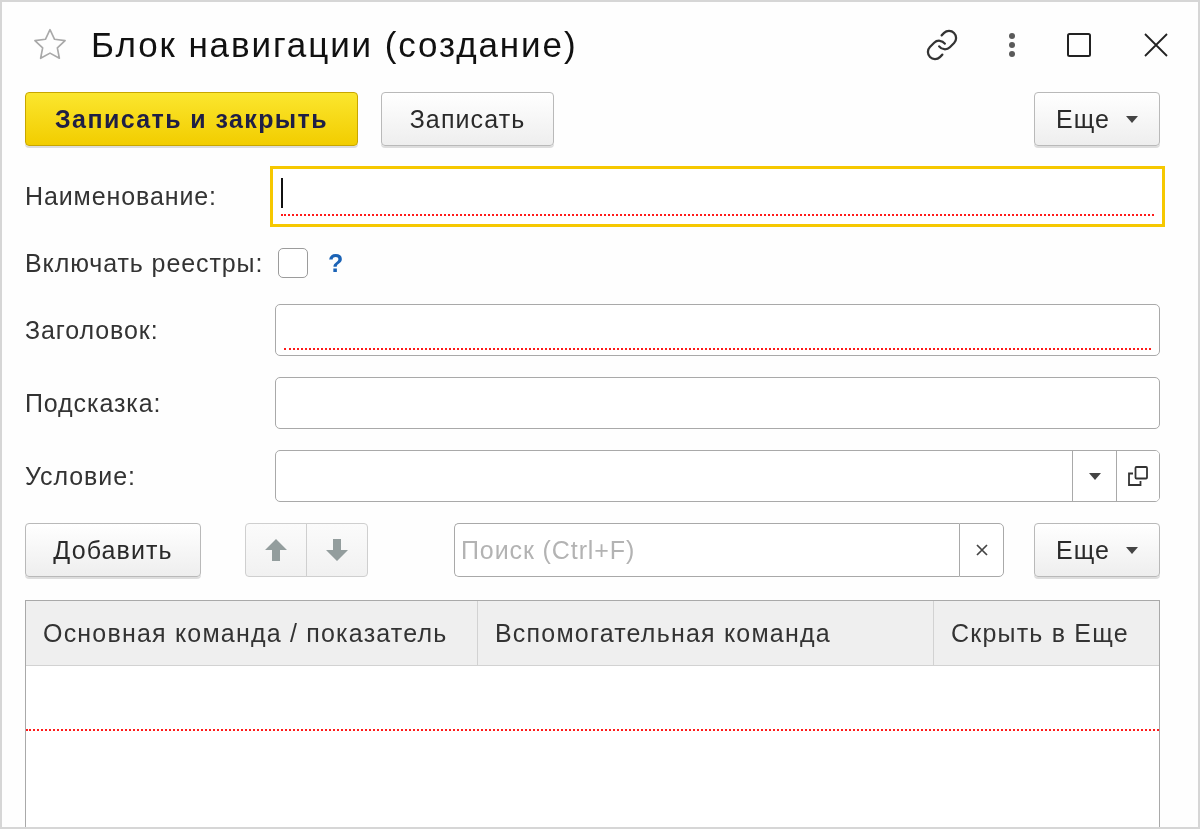 The image size is (1200, 829). I want to click on field-label: Подсказка:, so click(94, 403).